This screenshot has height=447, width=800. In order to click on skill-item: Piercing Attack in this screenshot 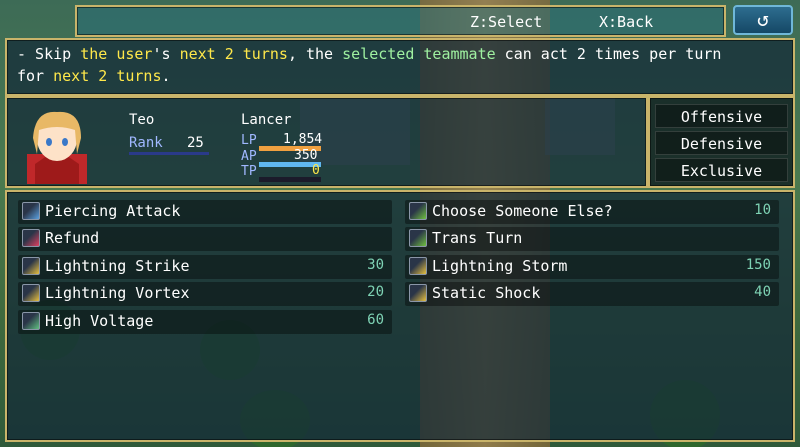, I will do `click(205, 212)`.